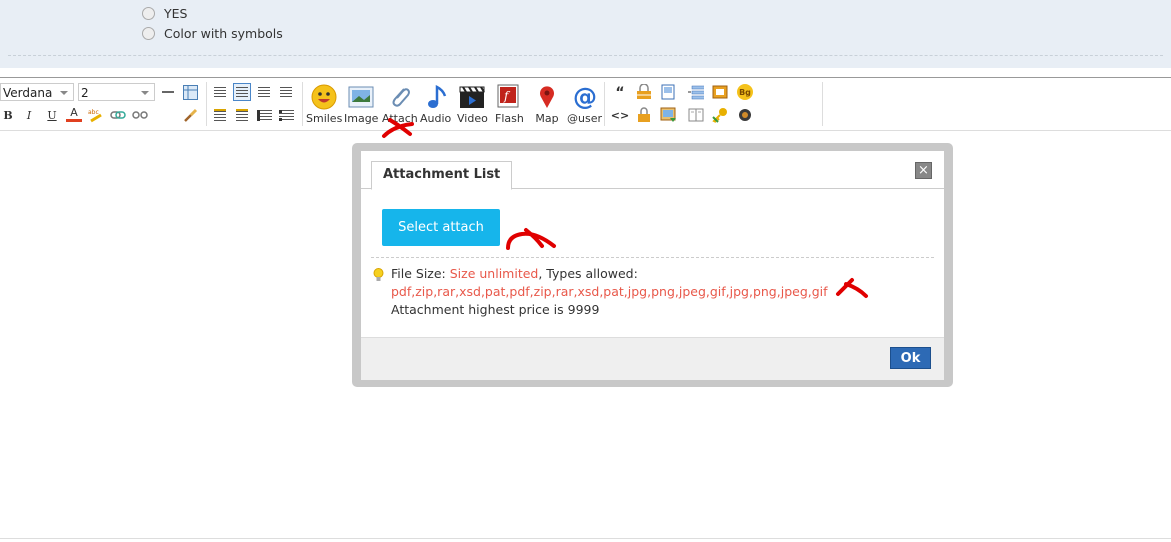 The height and width of the screenshot is (542, 1171). What do you see at coordinates (140, 115) in the screenshot?
I see `unlink-icon` at bounding box center [140, 115].